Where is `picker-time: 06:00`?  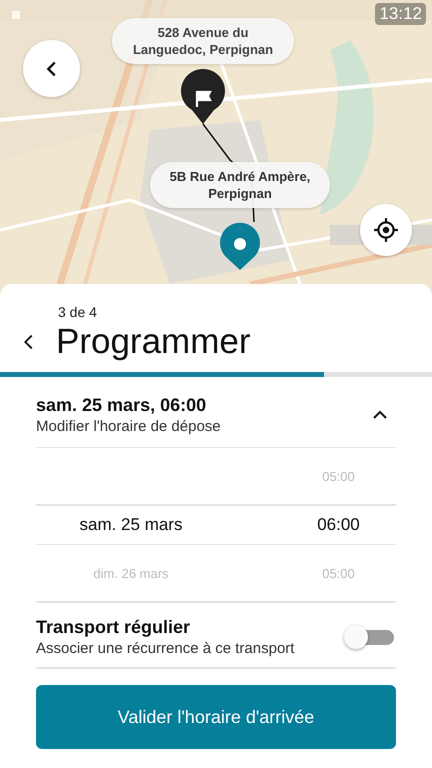 picker-time: 06:00 is located at coordinates (338, 525).